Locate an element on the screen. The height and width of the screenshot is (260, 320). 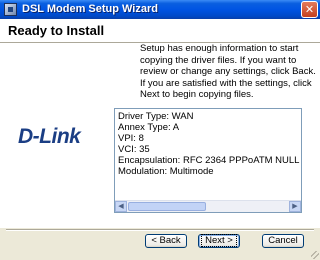
next-button: Next > is located at coordinates (219, 241).